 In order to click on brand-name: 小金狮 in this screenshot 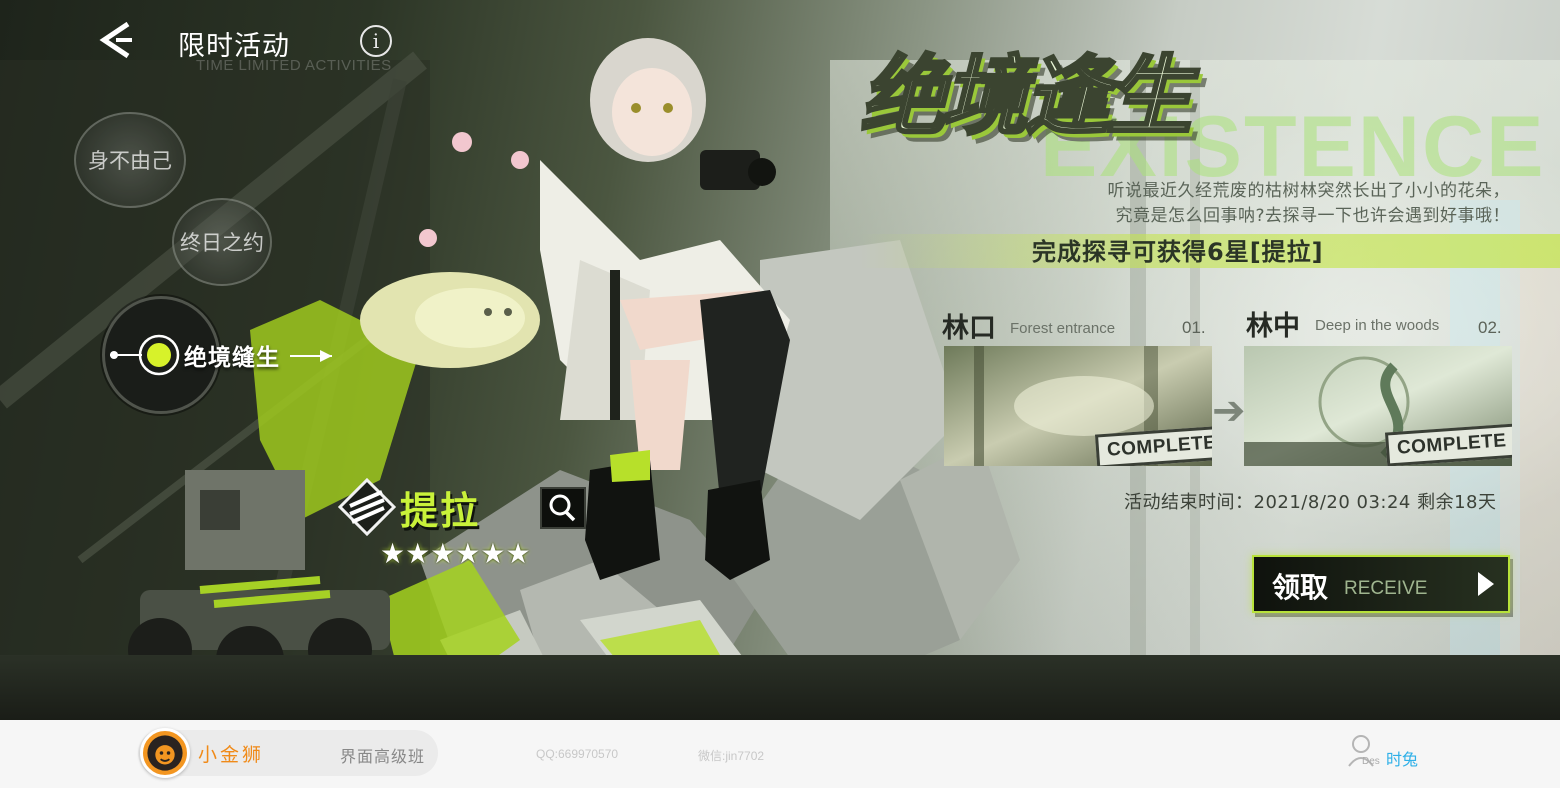, I will do `click(231, 755)`.